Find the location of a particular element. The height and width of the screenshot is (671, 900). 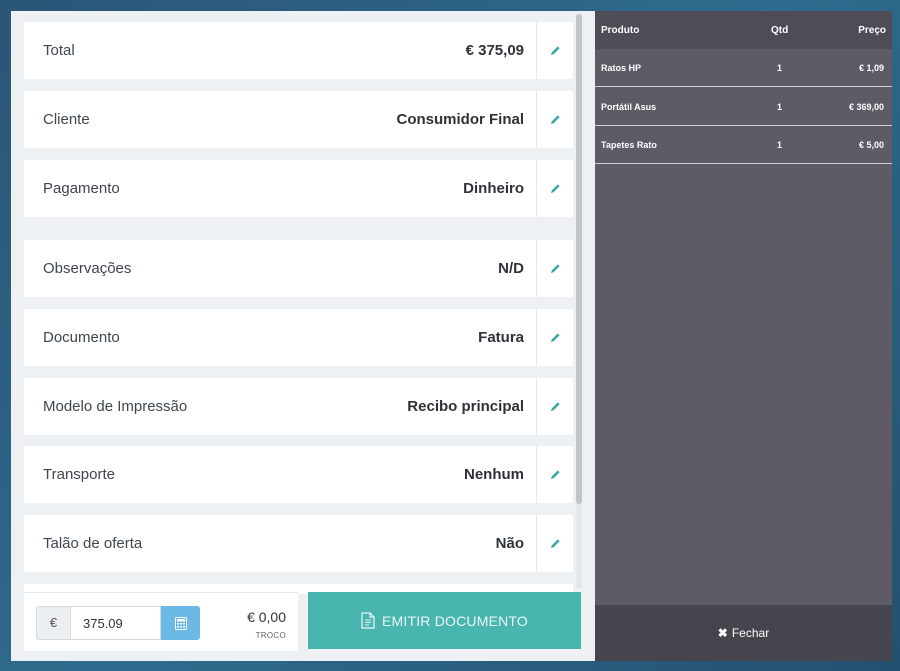

summary-label: Transporte is located at coordinates (79, 474).